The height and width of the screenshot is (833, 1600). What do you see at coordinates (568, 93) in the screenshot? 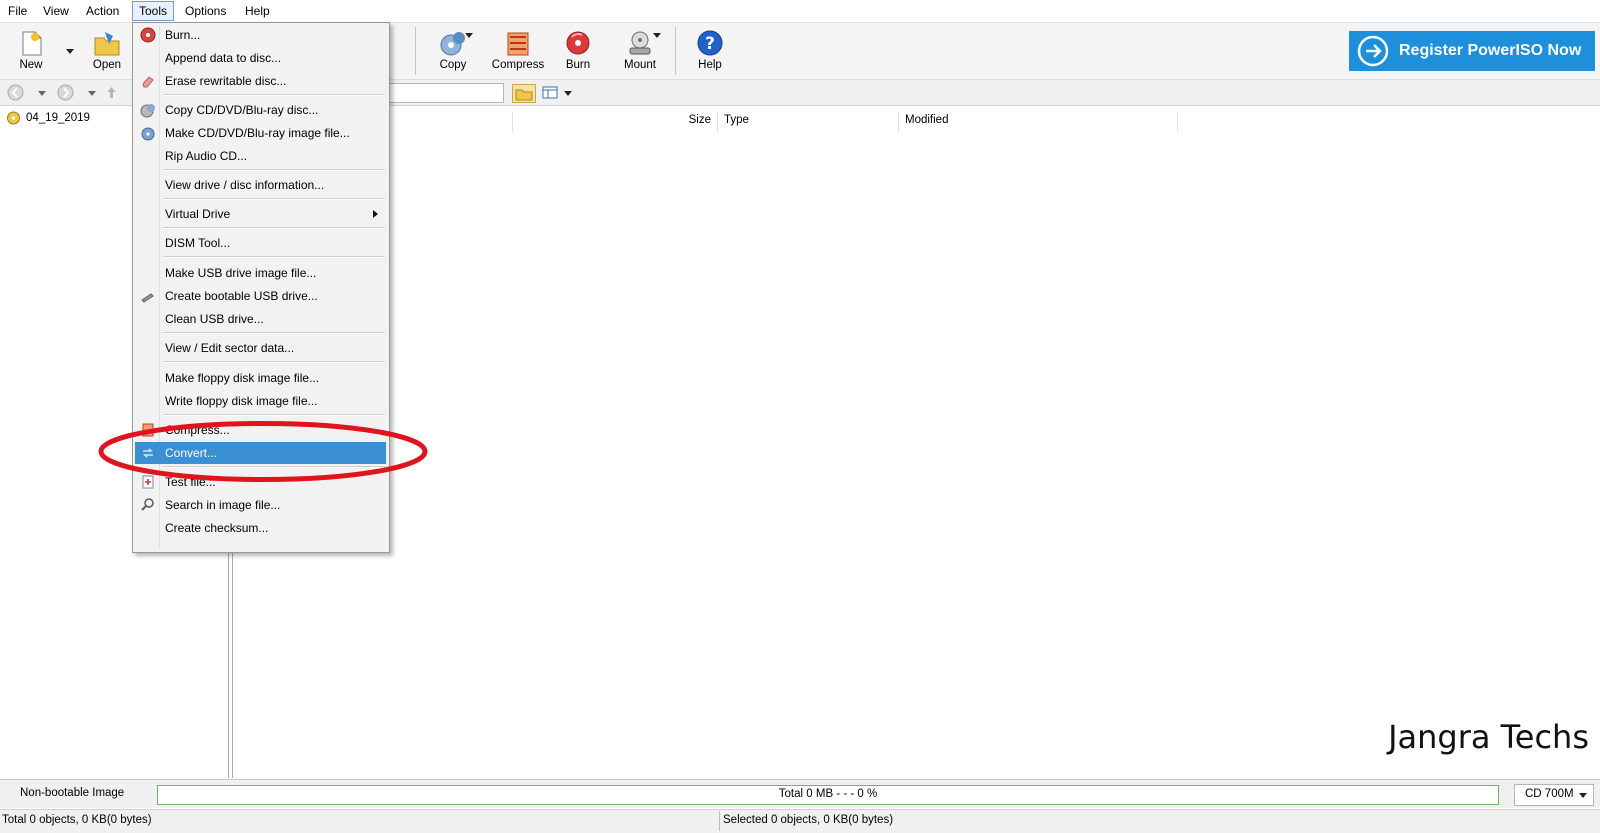
I see `view-mode-dropdown-icon` at bounding box center [568, 93].